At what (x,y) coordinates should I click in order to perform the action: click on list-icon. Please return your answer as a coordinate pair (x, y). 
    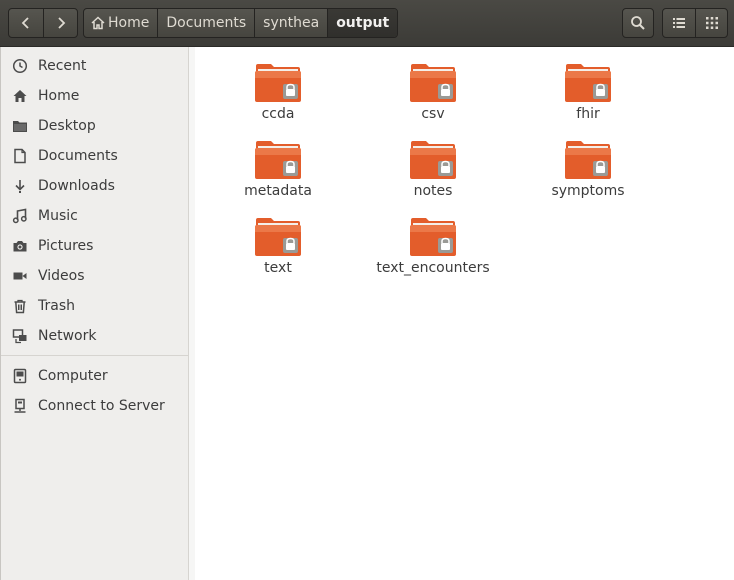
    Looking at the image, I should click on (679, 23).